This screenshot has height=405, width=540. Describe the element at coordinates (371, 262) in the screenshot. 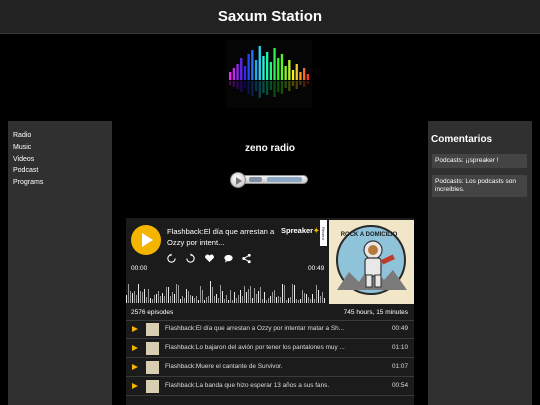

I see `astronaut-illustration: ROCK A DOMICILIO` at that location.